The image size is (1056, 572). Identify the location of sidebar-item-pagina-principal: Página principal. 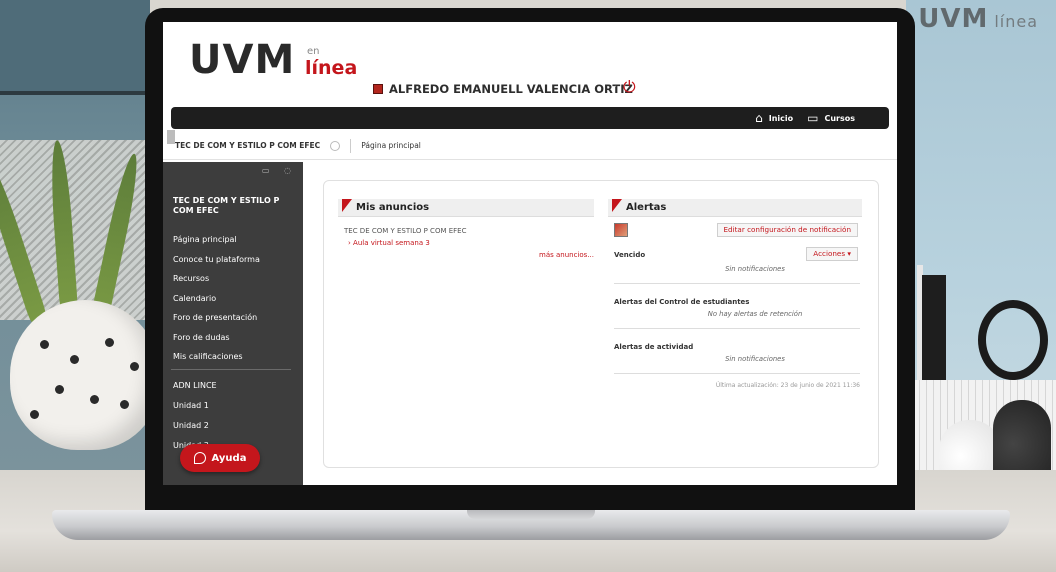
(235, 240).